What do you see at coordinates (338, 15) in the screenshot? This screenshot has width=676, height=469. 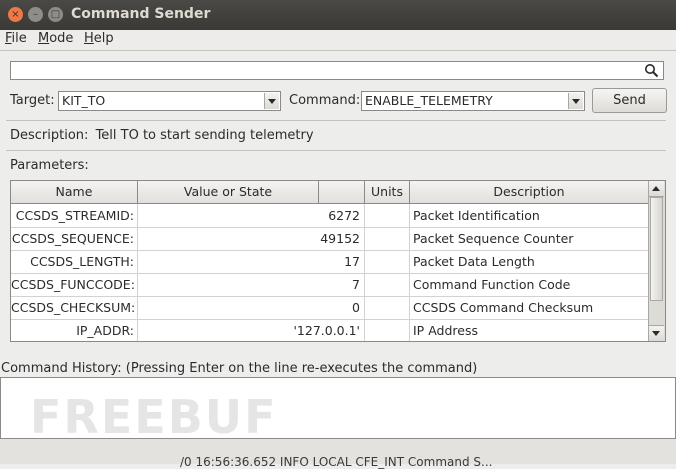 I see `title-bar: × – □ Command Sender` at bounding box center [338, 15].